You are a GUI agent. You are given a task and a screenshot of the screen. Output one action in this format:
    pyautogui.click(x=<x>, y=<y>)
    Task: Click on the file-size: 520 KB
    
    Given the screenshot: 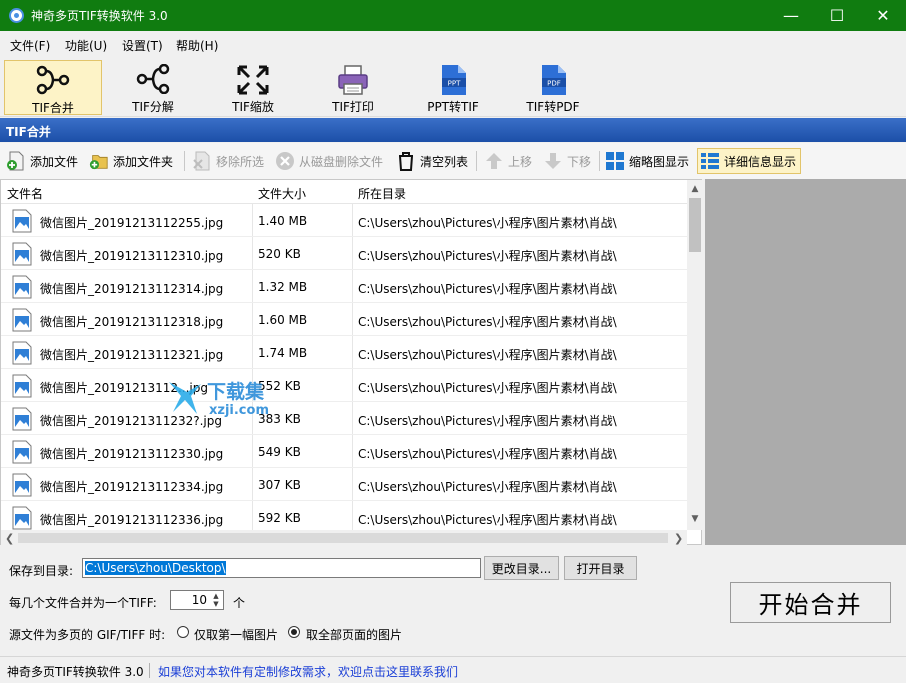 What is the action you would take?
    pyautogui.click(x=279, y=254)
    